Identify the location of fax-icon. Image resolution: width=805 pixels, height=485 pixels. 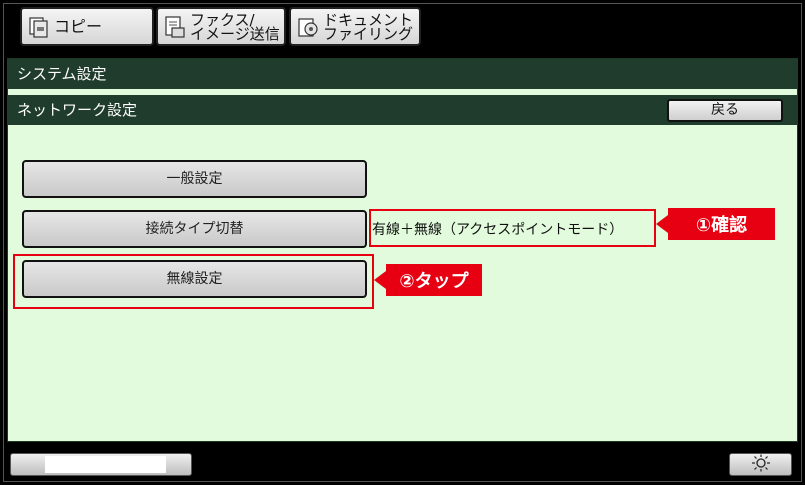
(175, 27).